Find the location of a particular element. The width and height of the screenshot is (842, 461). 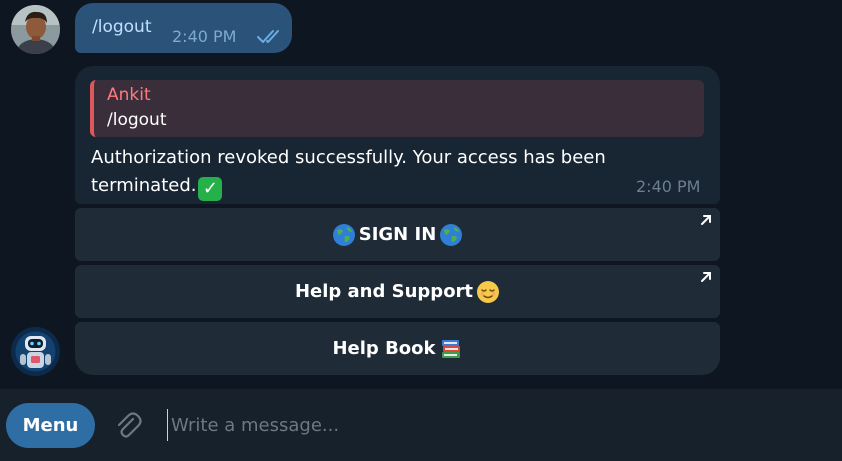

menu-button: Menu is located at coordinates (50, 425).